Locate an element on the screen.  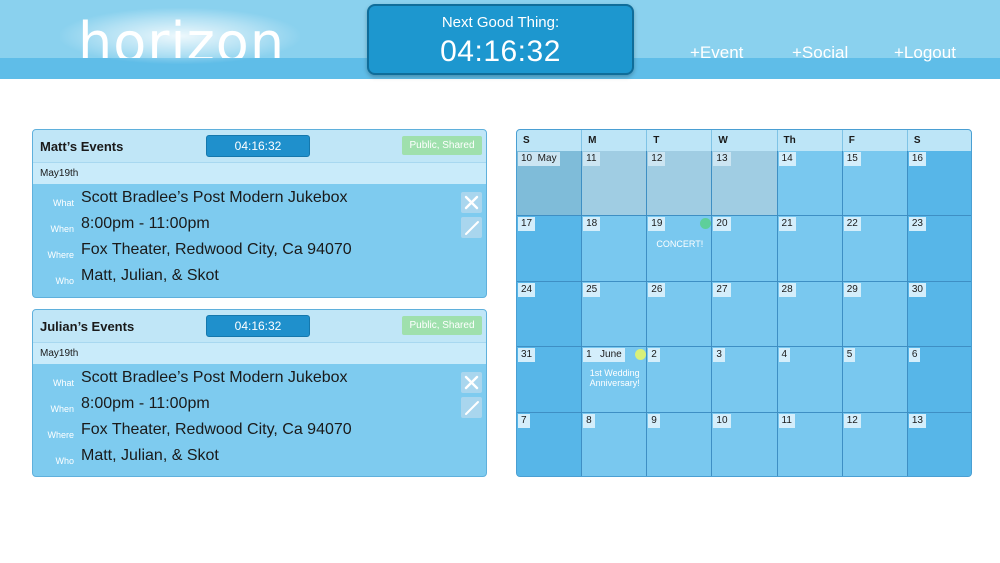
day-number: 14 is located at coordinates (787, 159).